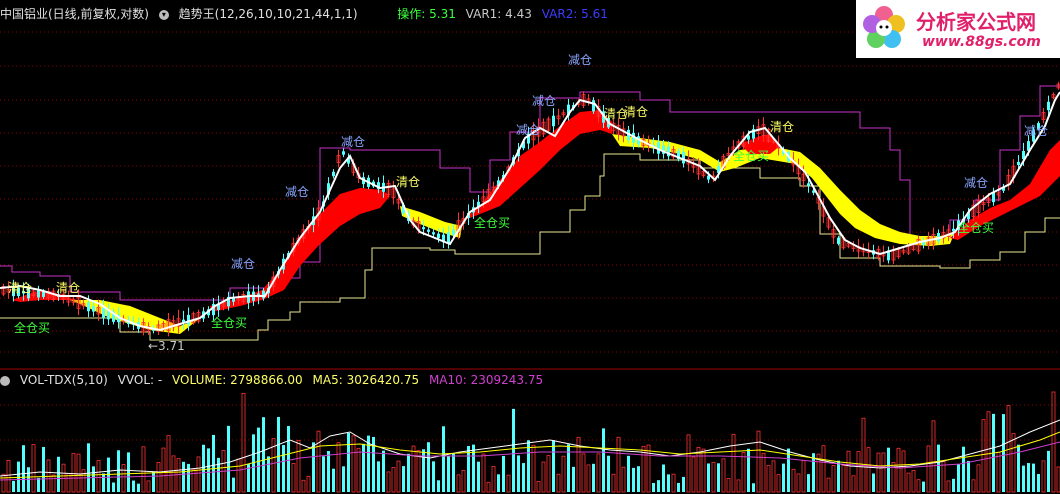  Describe the element at coordinates (163, 14) in the screenshot. I see `settings-icon: ▾` at that location.